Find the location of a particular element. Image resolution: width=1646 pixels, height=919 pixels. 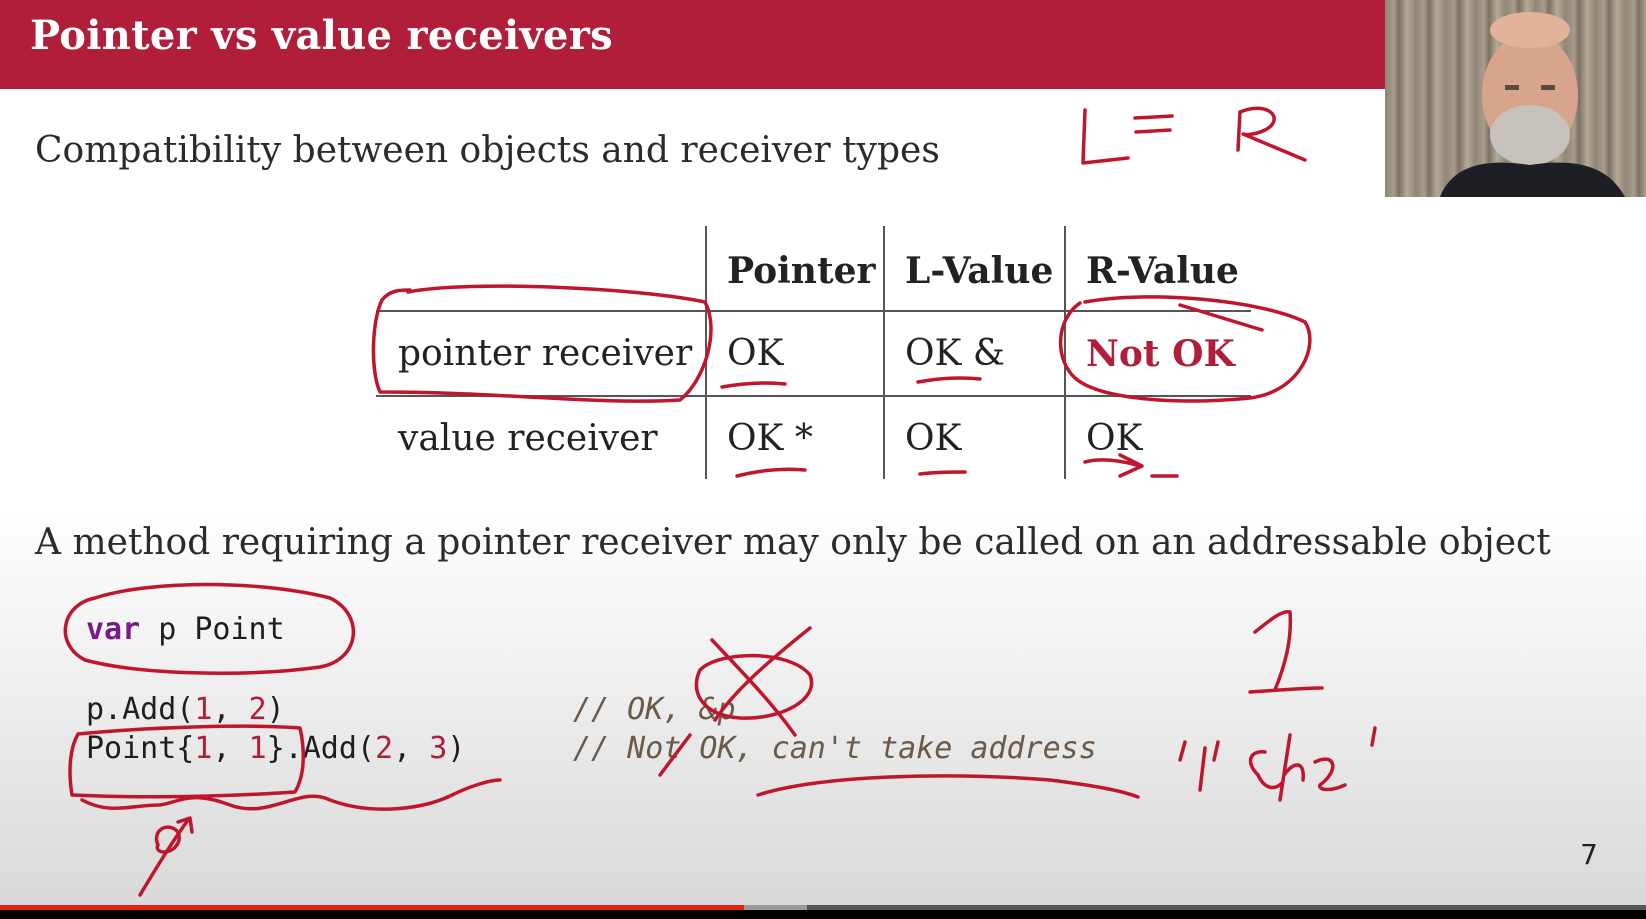

video-buffer-bar is located at coordinates (775, 907).